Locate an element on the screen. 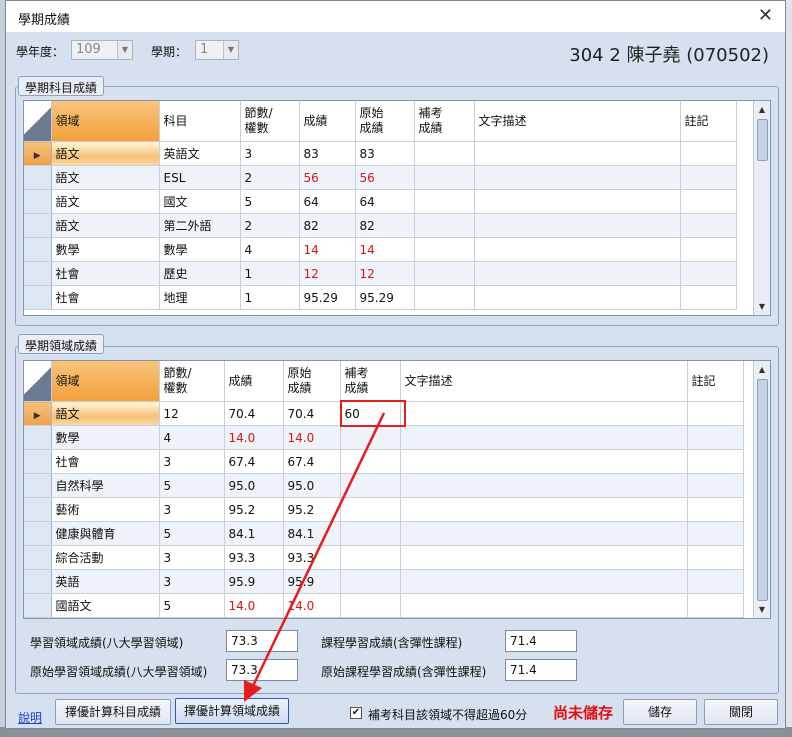 This screenshot has width=792, height=737. table-row: 自然科學 5 95.0 95.0 is located at coordinates (384, 485).